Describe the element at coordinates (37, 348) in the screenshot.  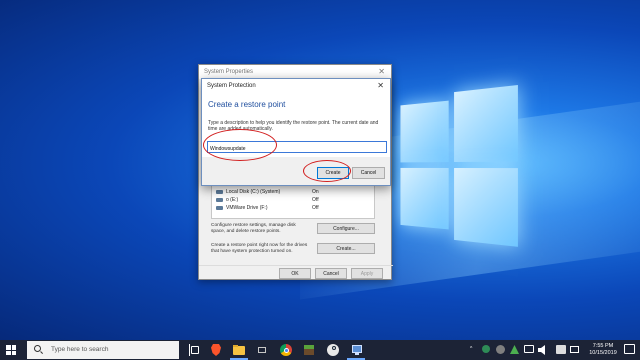
I see `search-icon` at that location.